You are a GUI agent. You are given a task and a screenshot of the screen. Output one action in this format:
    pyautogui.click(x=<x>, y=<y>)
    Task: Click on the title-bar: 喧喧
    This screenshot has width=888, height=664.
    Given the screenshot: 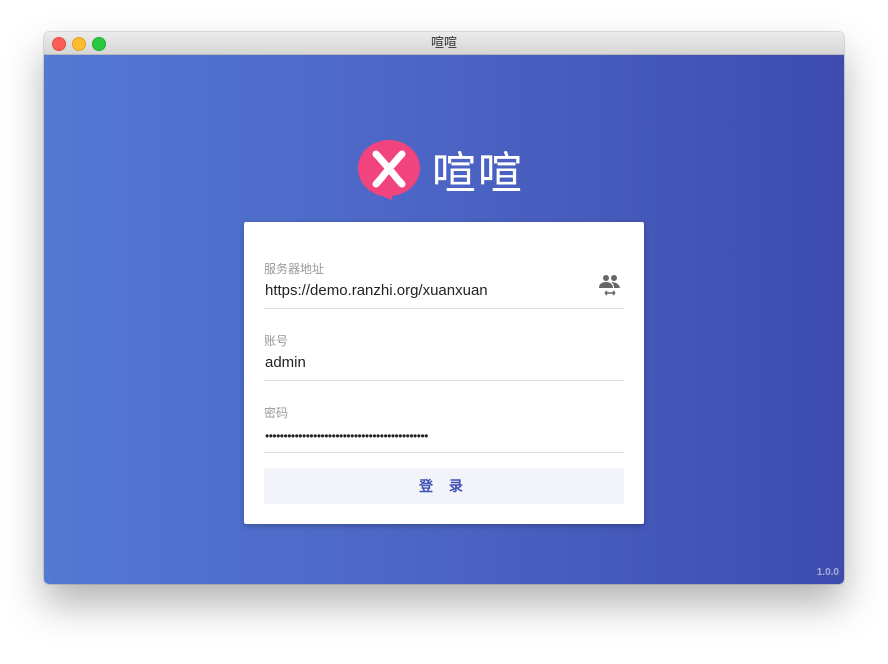 What is the action you would take?
    pyautogui.click(x=444, y=43)
    